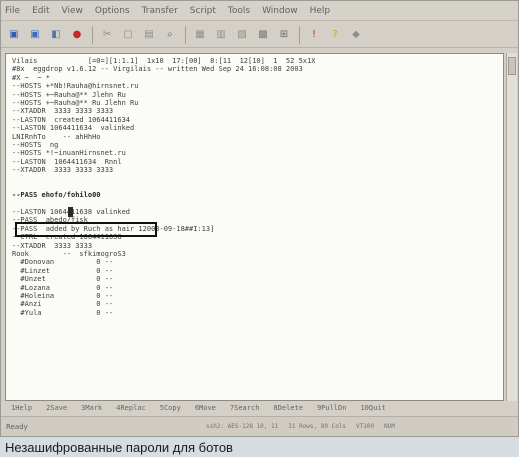 This screenshot has width=519, height=457. Describe the element at coordinates (356, 35) in the screenshot. I see `about-icon: ◆` at that location.